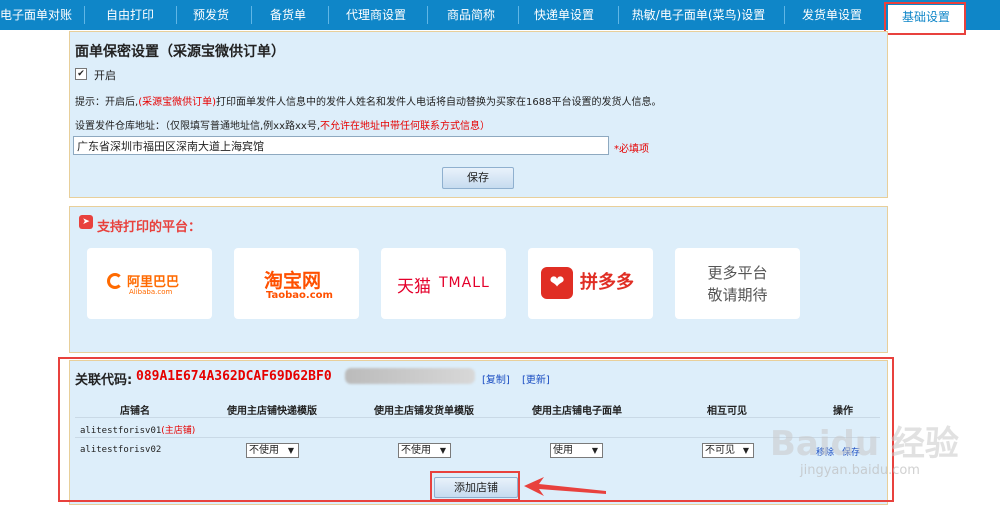 Image resolution: width=1000 pixels, height=509 pixels. What do you see at coordinates (264, 450) in the screenshot?
I see `express-template-value: 不使用` at bounding box center [264, 450].